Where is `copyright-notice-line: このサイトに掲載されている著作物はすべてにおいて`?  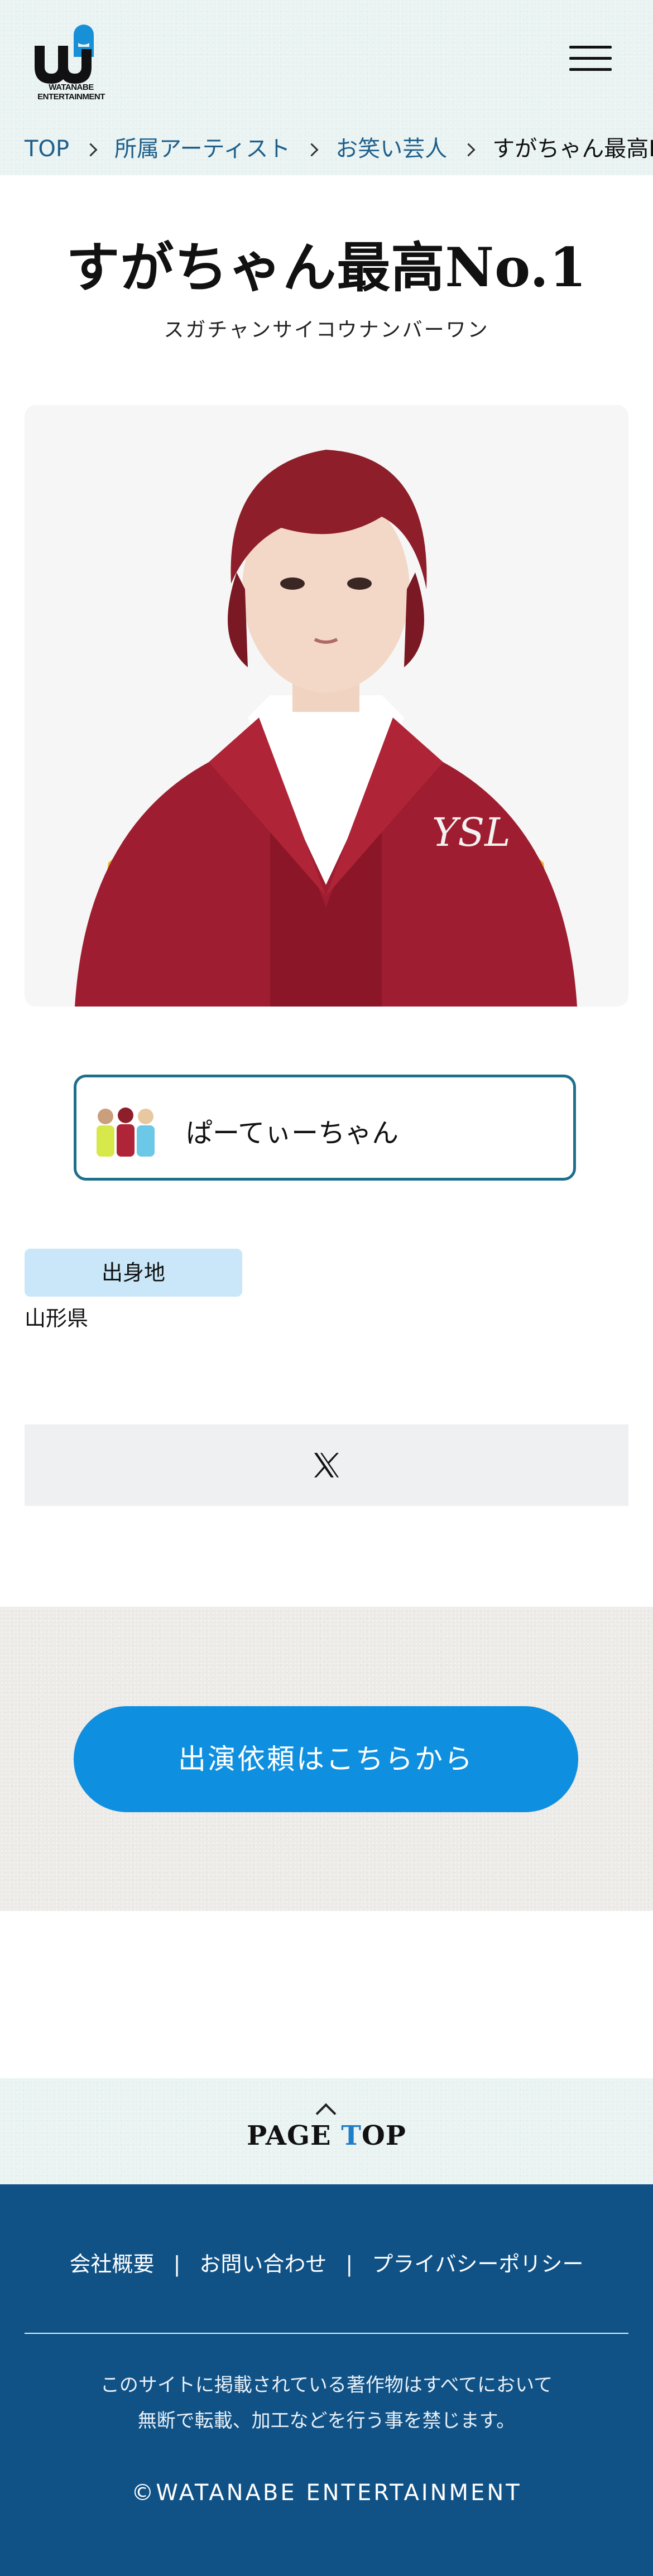 copyright-notice-line: このサイトに掲載されている著作物はすべてにおいて is located at coordinates (326, 2385).